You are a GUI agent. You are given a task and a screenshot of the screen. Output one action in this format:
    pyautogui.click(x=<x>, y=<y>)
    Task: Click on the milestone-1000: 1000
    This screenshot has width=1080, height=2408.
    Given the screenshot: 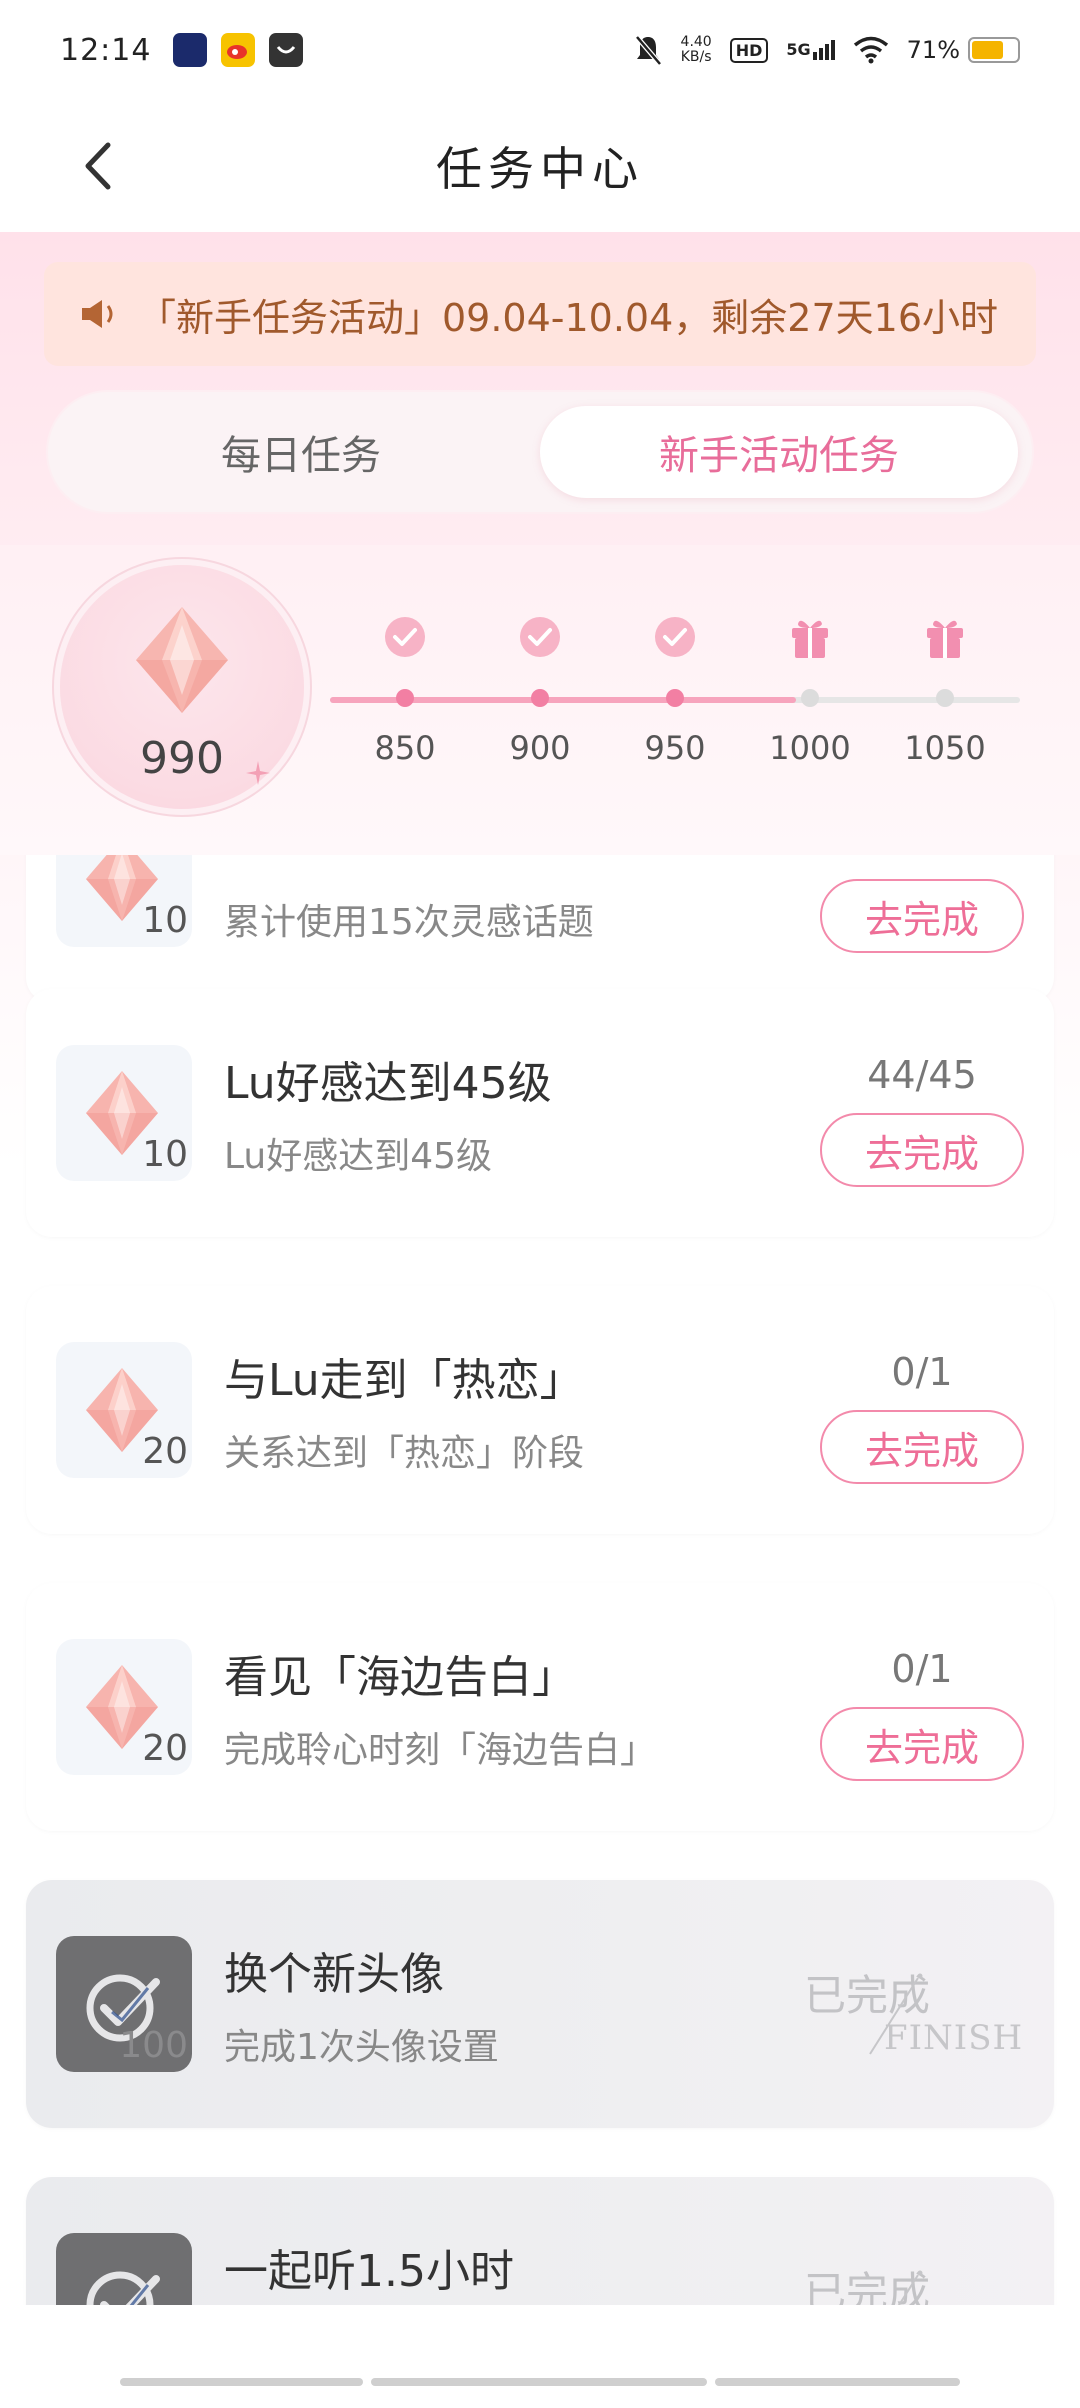 What is the action you would take?
    pyautogui.click(x=810, y=656)
    